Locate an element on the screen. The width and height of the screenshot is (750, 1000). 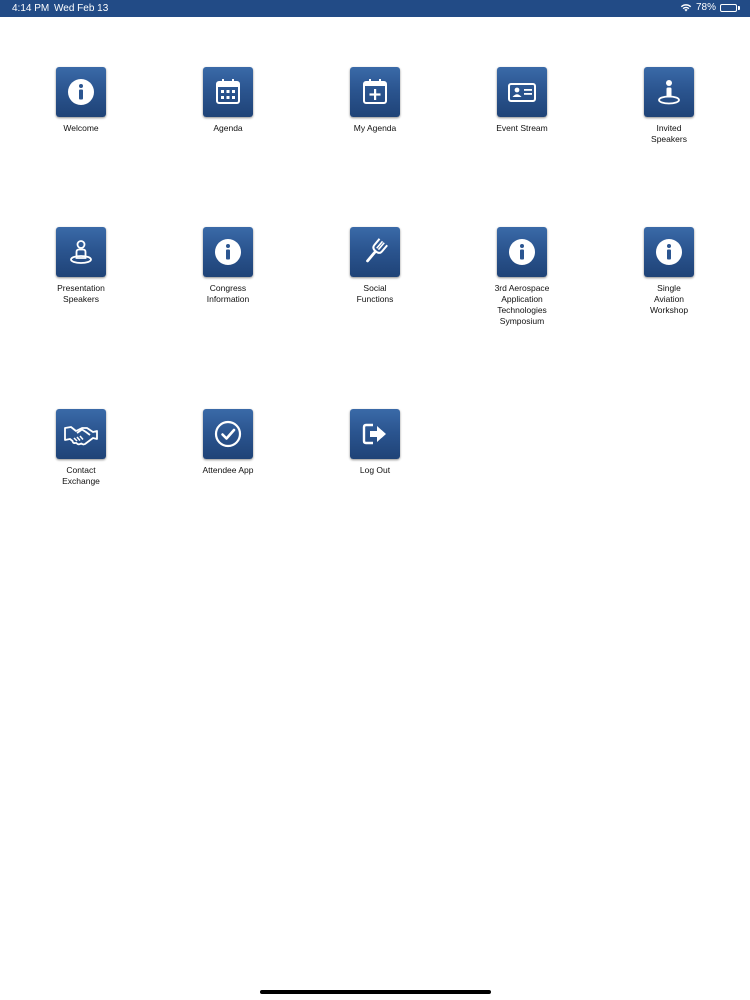
status-bar: 4:14 PM Wed Feb 13 78% is located at coordinates (375, 8).